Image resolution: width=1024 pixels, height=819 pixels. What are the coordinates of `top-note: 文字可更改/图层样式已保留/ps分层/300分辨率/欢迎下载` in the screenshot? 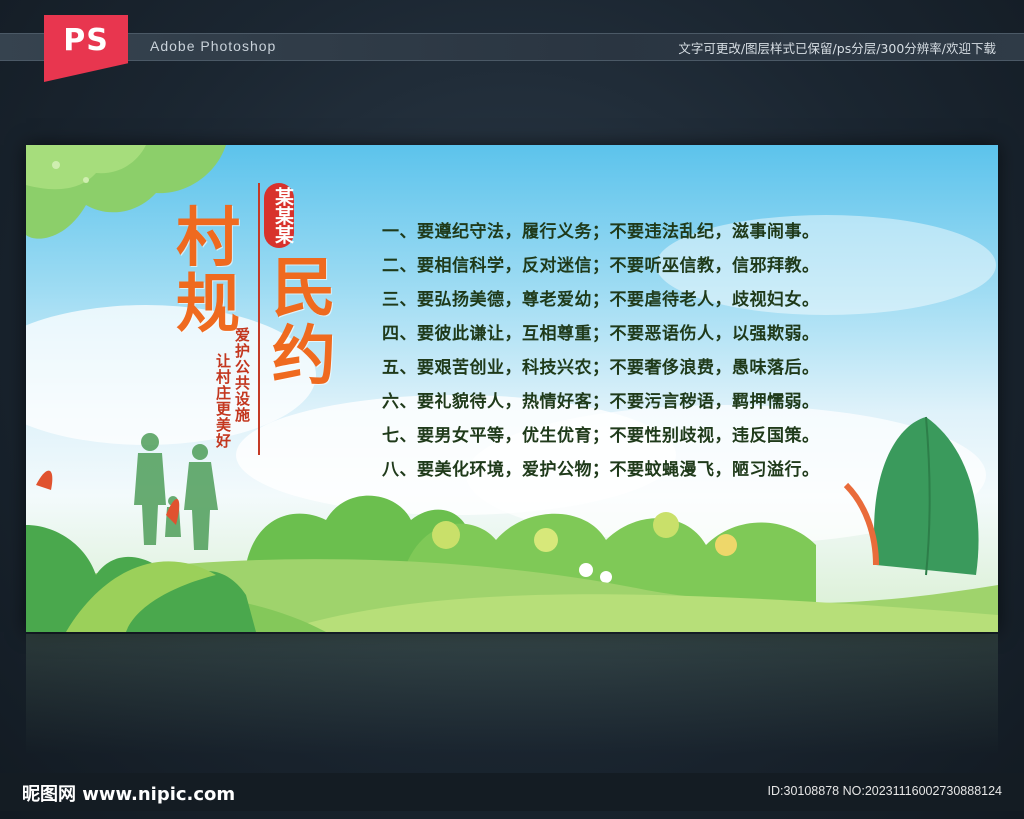 It's located at (837, 48).